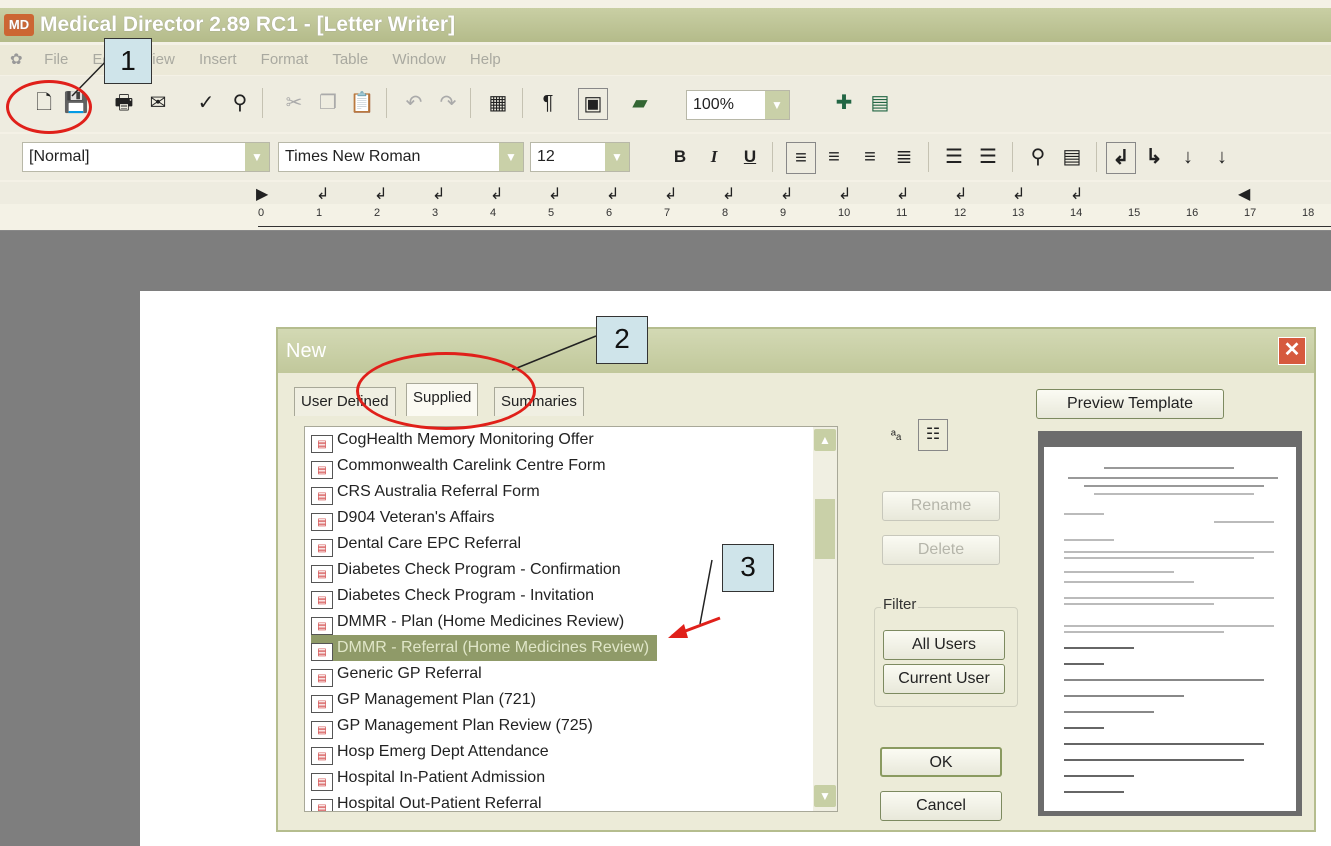 The height and width of the screenshot is (846, 1331). I want to click on callout-3: 3, so click(748, 568).